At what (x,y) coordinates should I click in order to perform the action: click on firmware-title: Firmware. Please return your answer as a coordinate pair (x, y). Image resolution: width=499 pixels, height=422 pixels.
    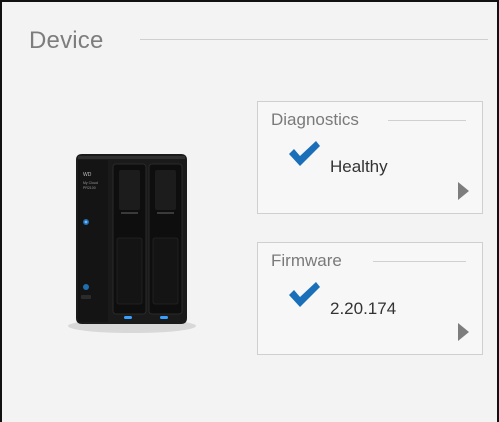
    Looking at the image, I should click on (306, 260).